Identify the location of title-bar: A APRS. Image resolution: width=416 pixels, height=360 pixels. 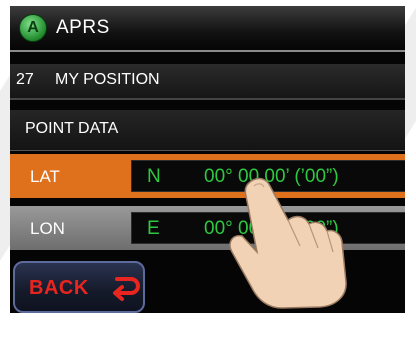
(207, 29).